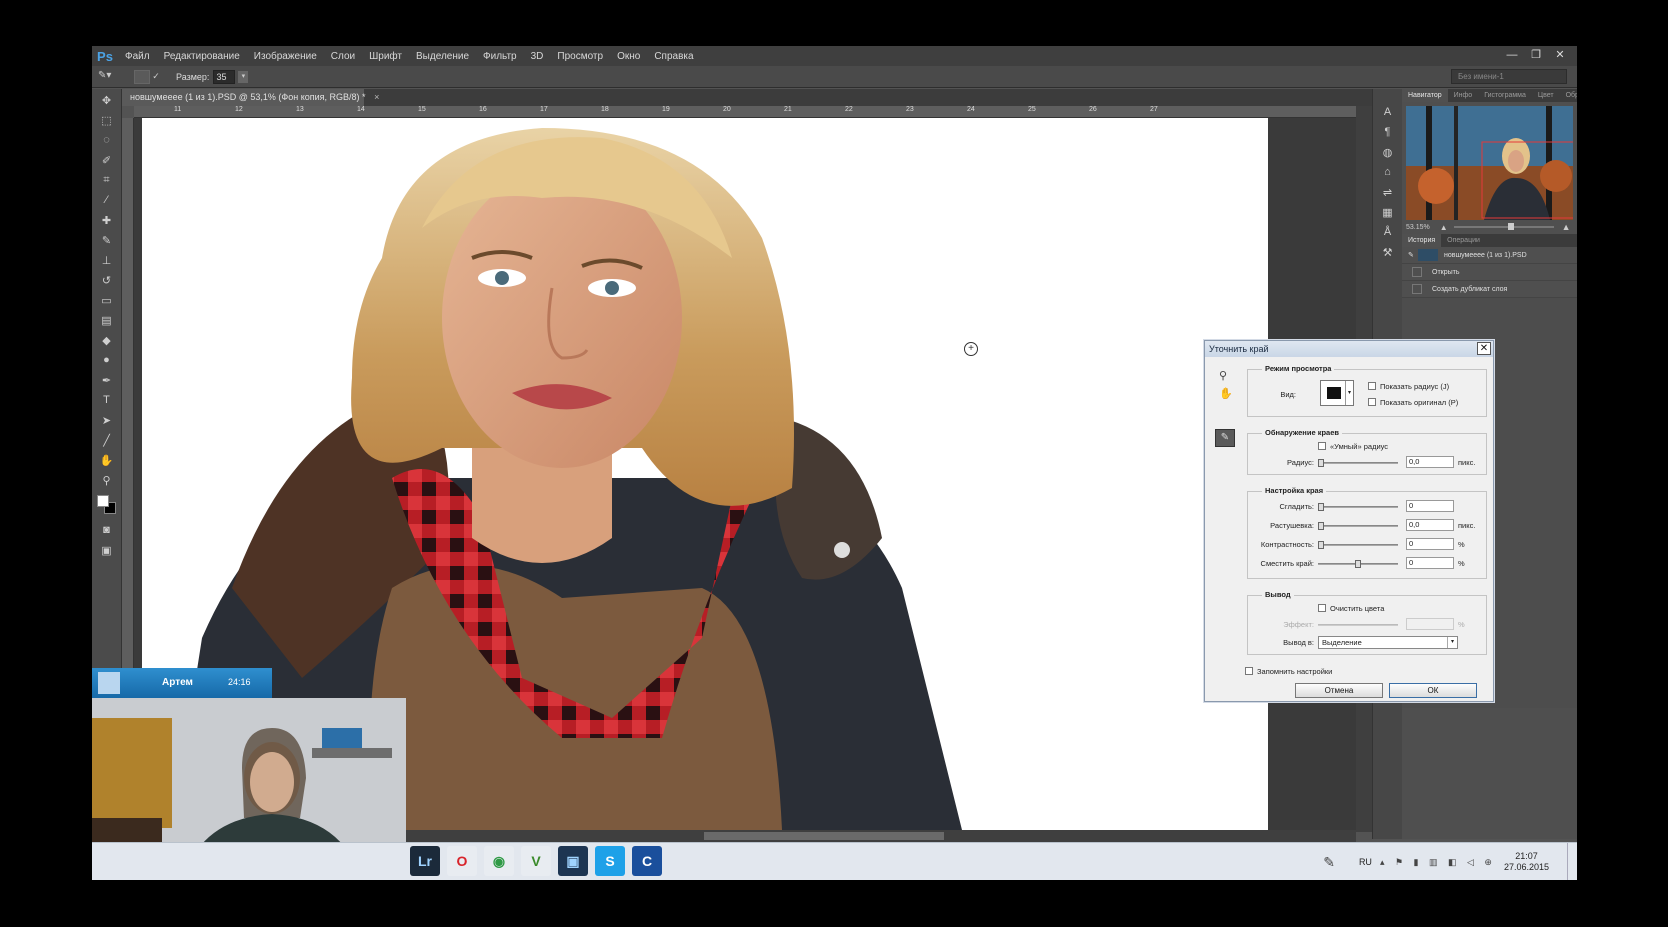  Describe the element at coordinates (107, 140) in the screenshot. I see `lasso-tool-icon: ◌` at that location.